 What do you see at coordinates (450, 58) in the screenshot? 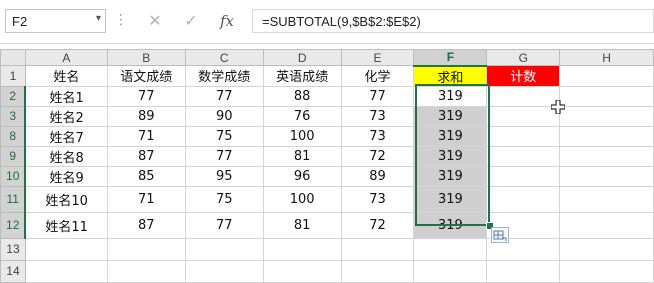
I see `column-header-f: F` at bounding box center [450, 58].